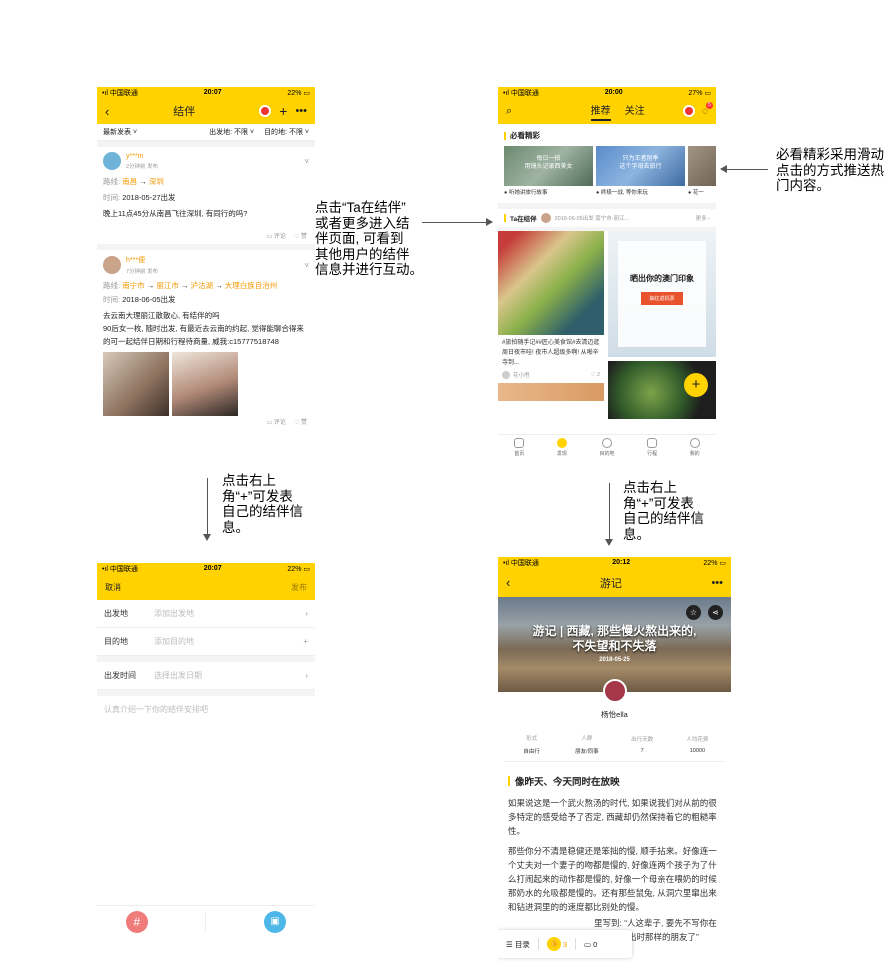 The height and width of the screenshot is (972, 896). I want to click on section-heading: 像昨天、今天同时在放映, so click(567, 782).